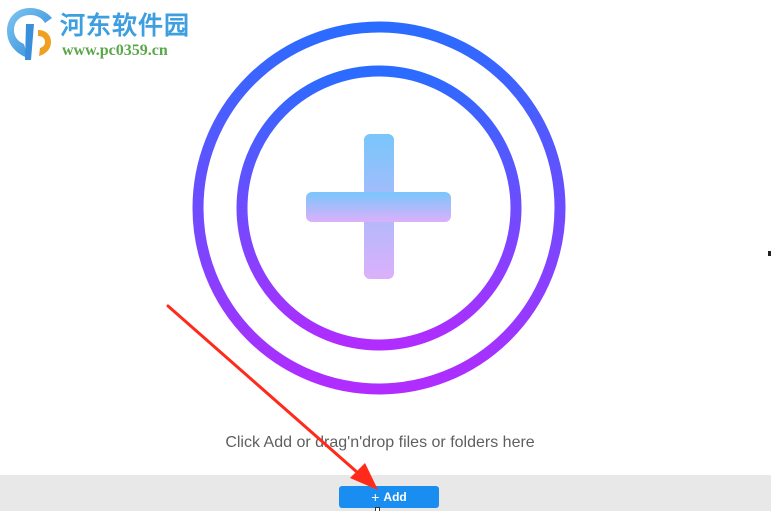 Image resolution: width=771 pixels, height=511 pixels. I want to click on watermark-title: 河东软件园, so click(125, 25).